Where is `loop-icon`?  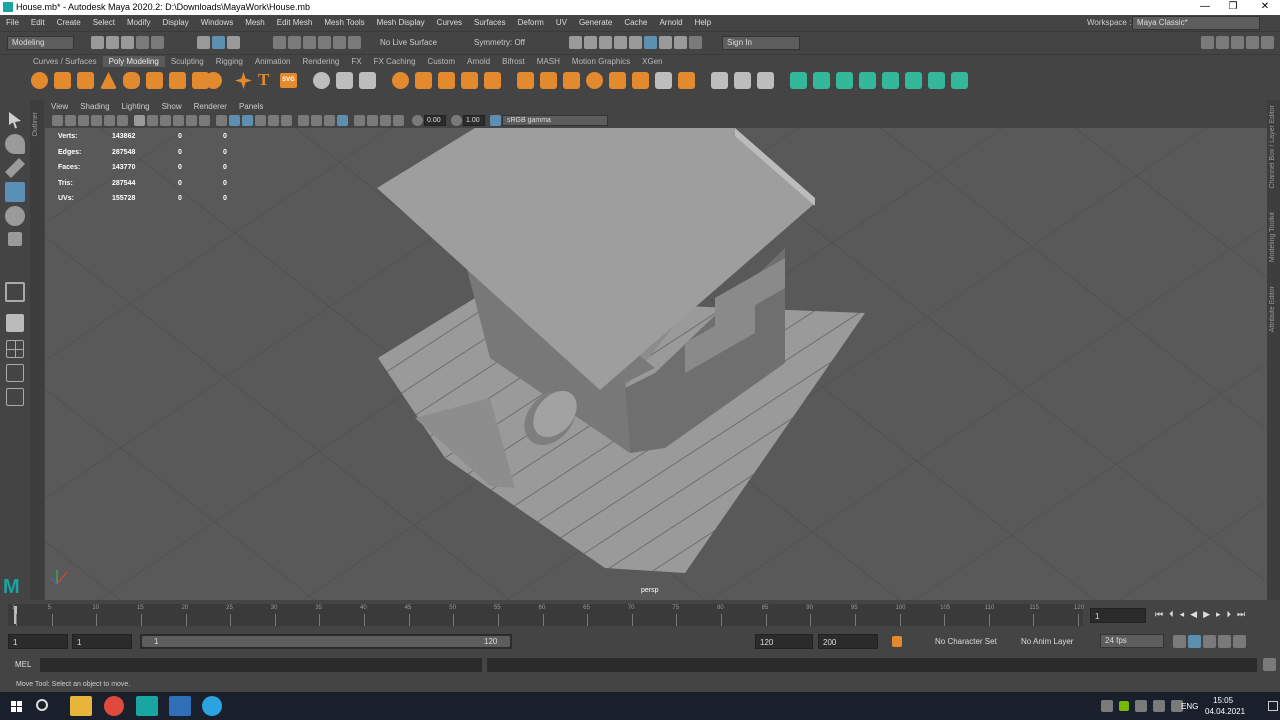 loop-icon is located at coordinates (1179, 641).